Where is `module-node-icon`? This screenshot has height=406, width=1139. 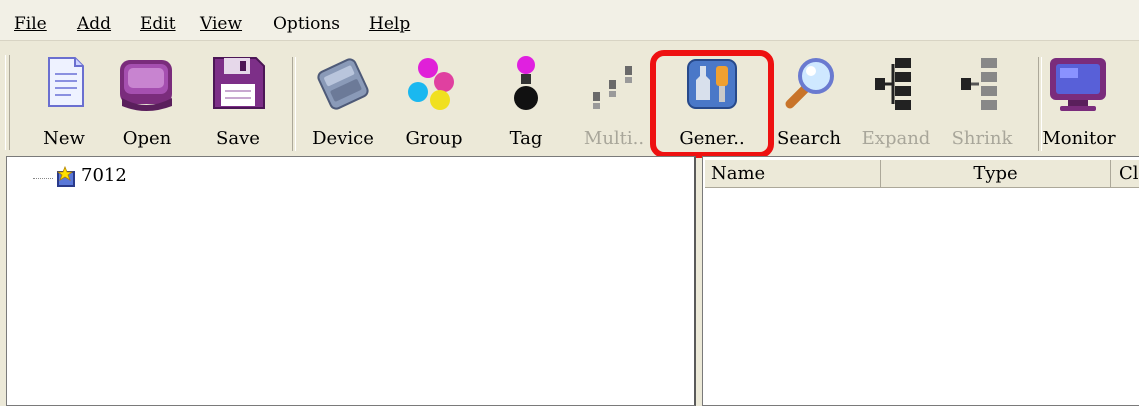
module-node-icon is located at coordinates (67, 177).